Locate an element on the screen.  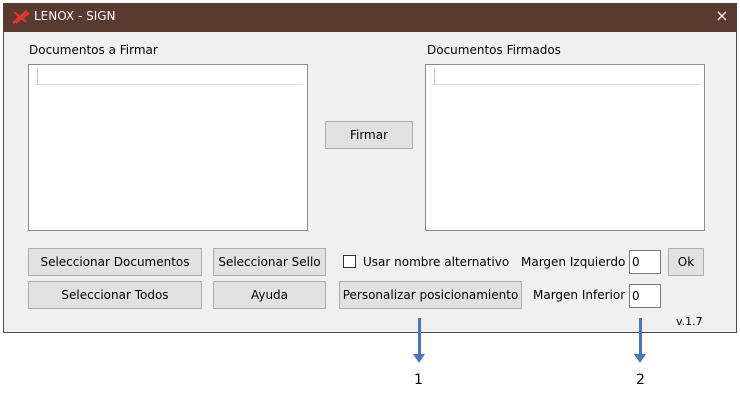
select-documents-button: Seleccionar Documentos is located at coordinates (115, 262).